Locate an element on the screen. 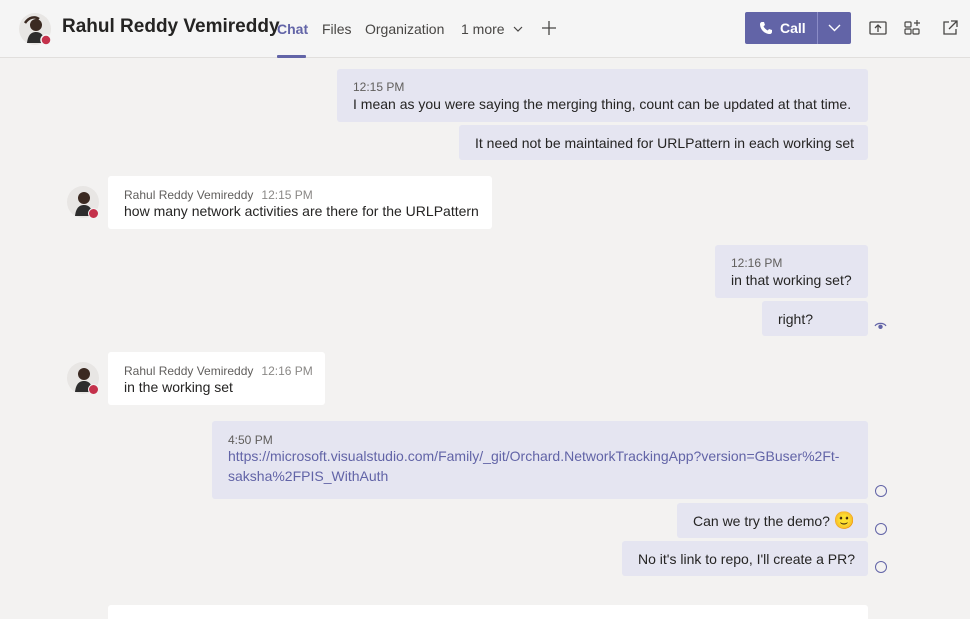 The height and width of the screenshot is (619, 970). call-button: Call is located at coordinates (781, 28).